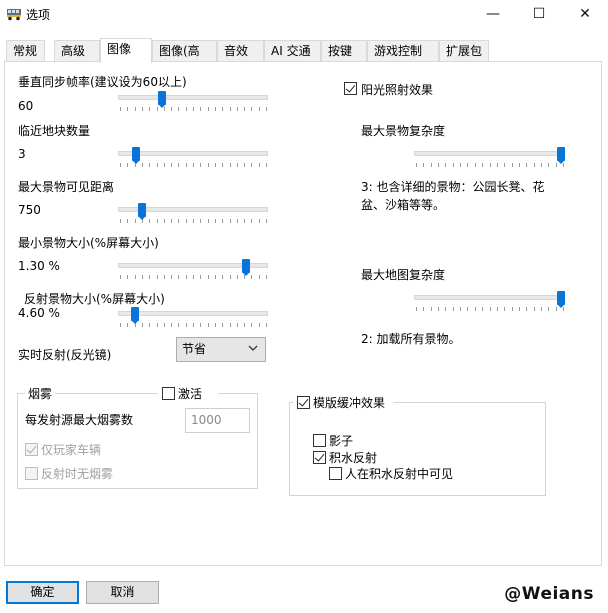  Describe the element at coordinates (221, 349) in the screenshot. I see `realtime-reflection-select: 节省` at that location.